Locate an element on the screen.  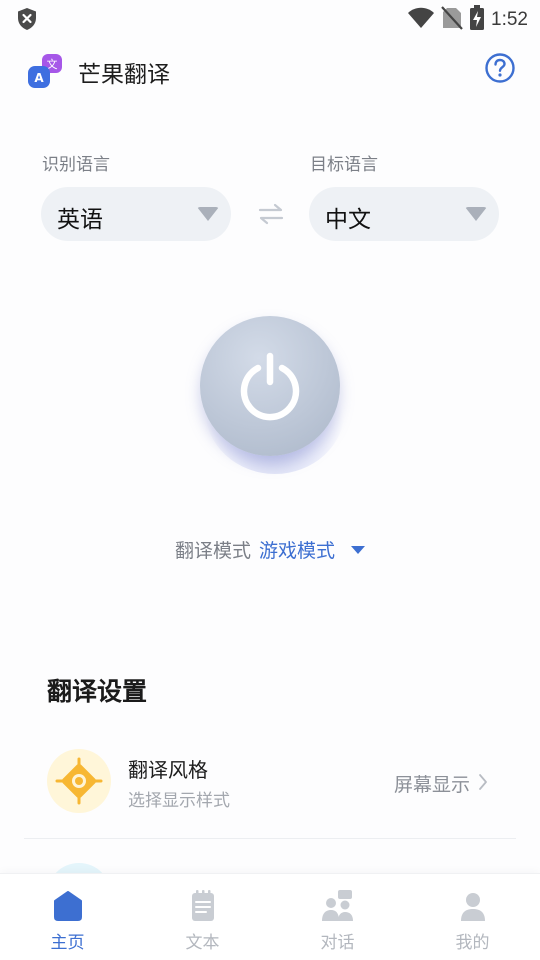
nav-item-profile: 我的 is located at coordinates (472, 917).